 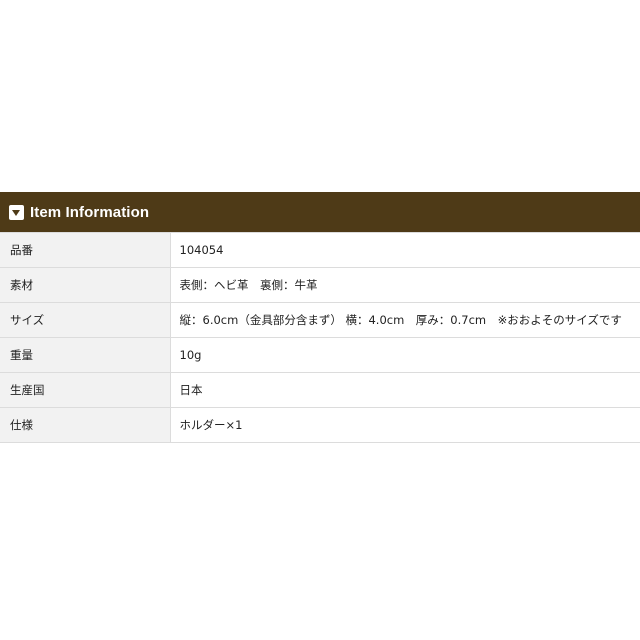 I want to click on table-row: 素材 表側：ヘビ革 裏側：牛革, so click(x=320, y=285).